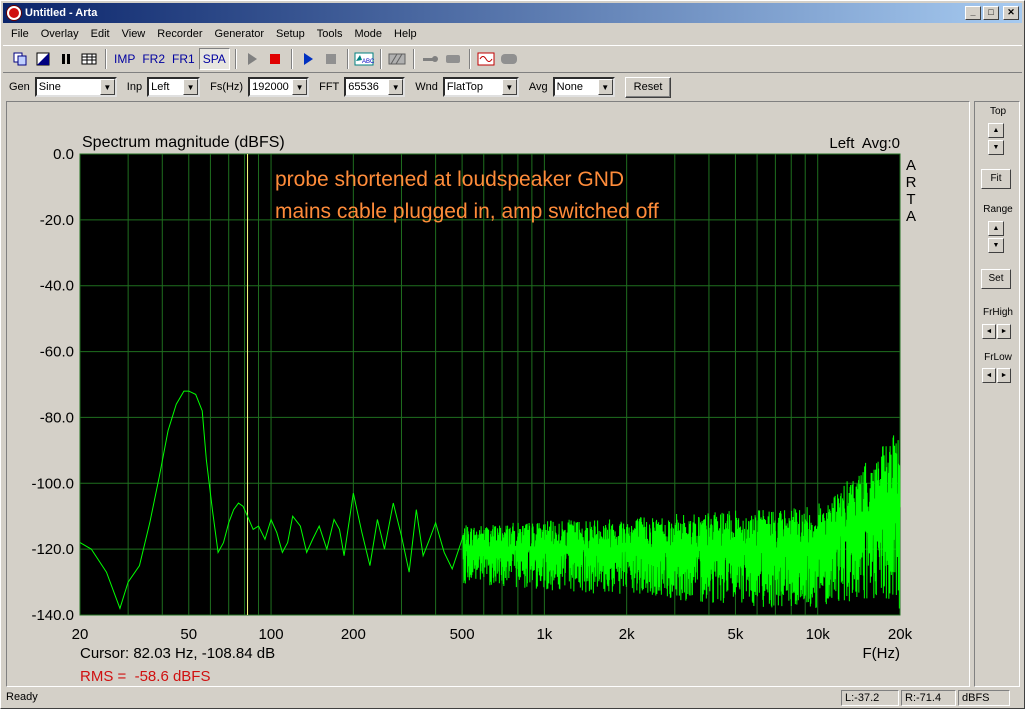 The height and width of the screenshot is (709, 1025). I want to click on watermark-r: R, so click(911, 182).